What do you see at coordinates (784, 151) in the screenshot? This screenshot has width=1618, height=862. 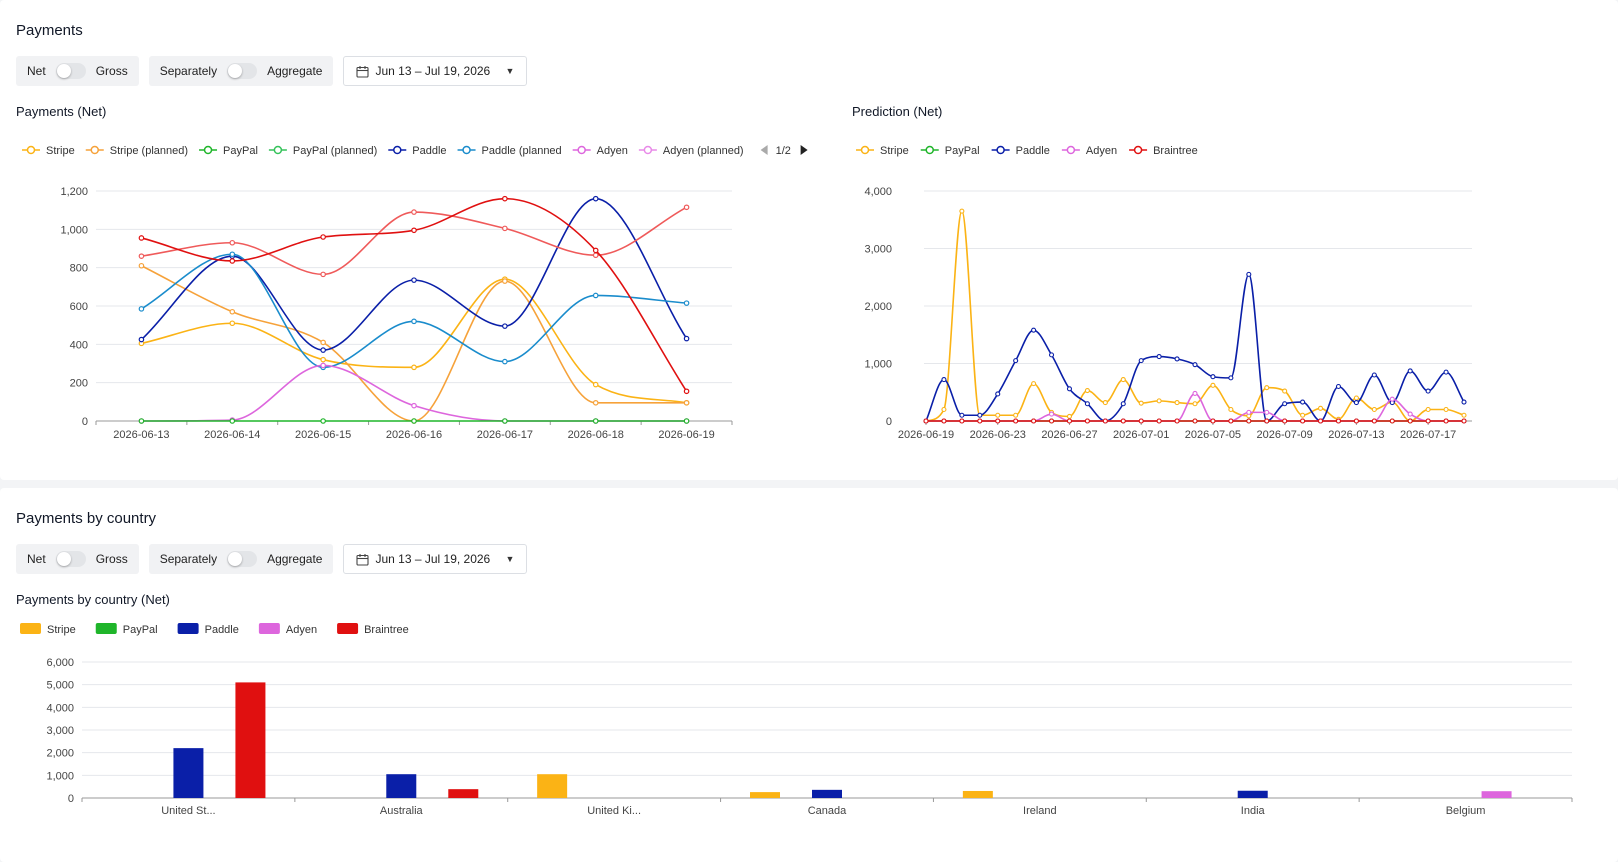 I see `legend-pager: 1/2` at bounding box center [784, 151].